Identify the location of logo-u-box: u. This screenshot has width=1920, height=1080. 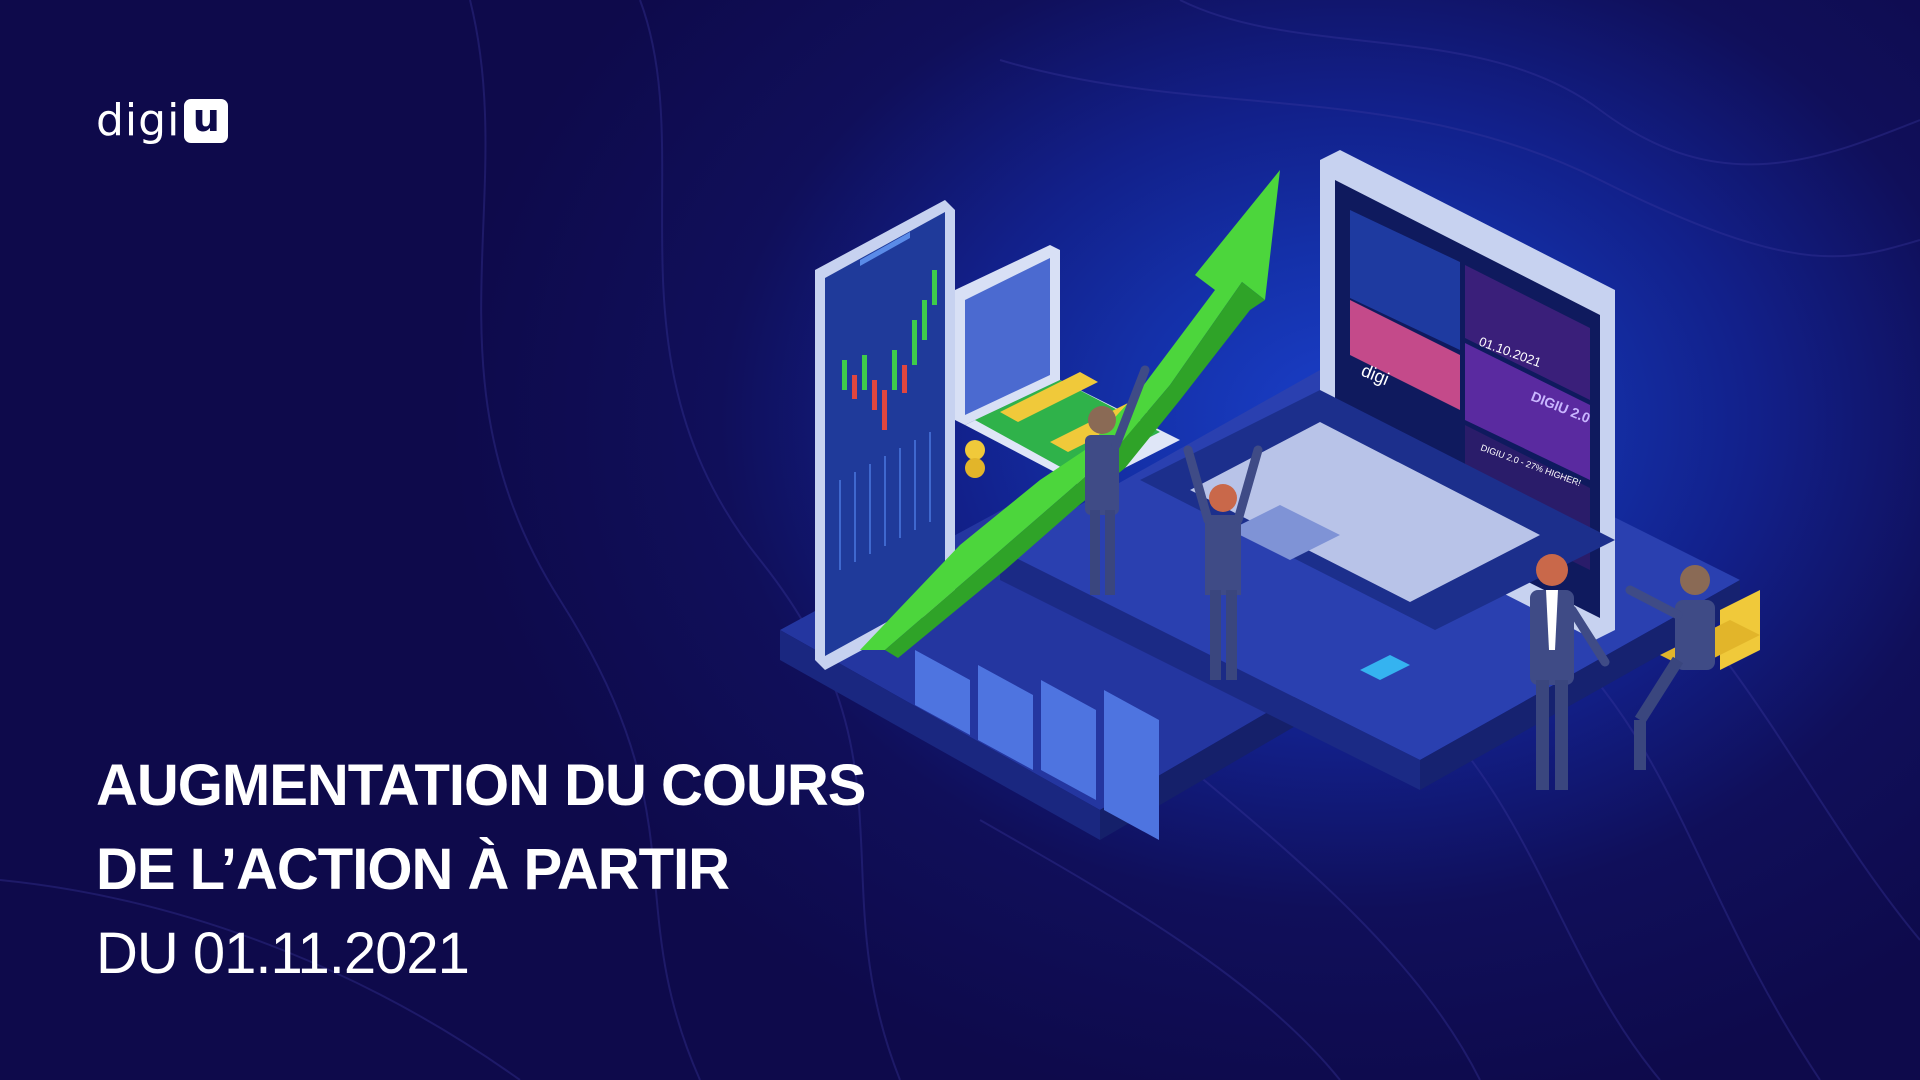
(206, 121).